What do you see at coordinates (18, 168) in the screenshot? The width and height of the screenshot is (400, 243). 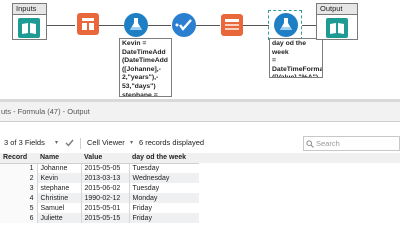 I see `record-cell: 1` at bounding box center [18, 168].